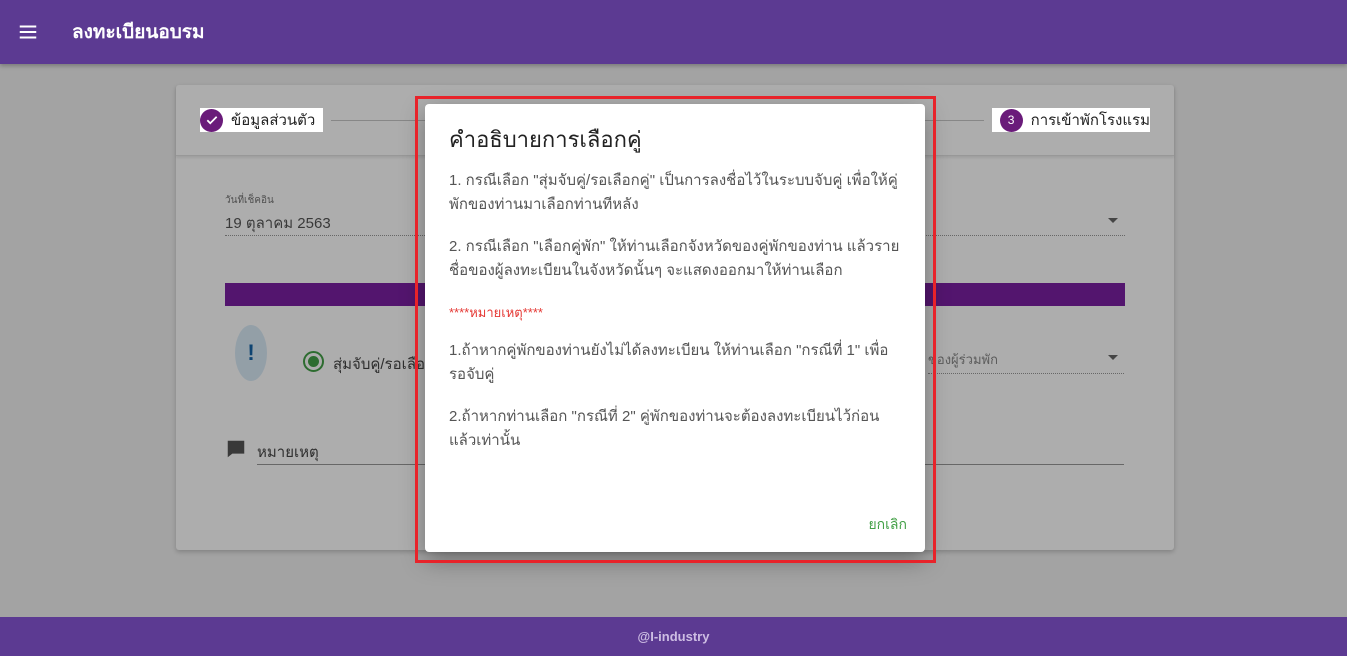 This screenshot has width=1347, height=656. I want to click on step-label: ข้อมูลส่วนตัว, so click(273, 120).